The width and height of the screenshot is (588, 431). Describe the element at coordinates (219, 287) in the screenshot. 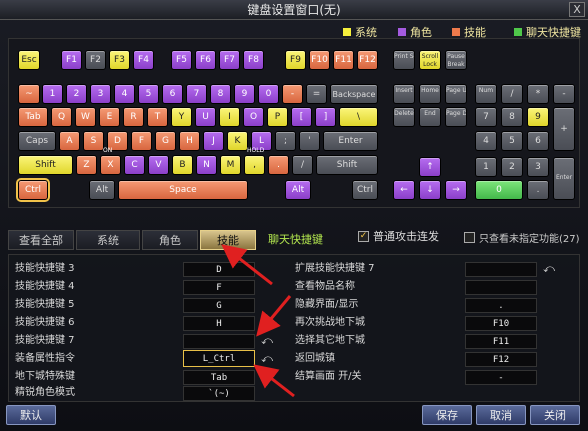

I see `left-row-value: F` at that location.